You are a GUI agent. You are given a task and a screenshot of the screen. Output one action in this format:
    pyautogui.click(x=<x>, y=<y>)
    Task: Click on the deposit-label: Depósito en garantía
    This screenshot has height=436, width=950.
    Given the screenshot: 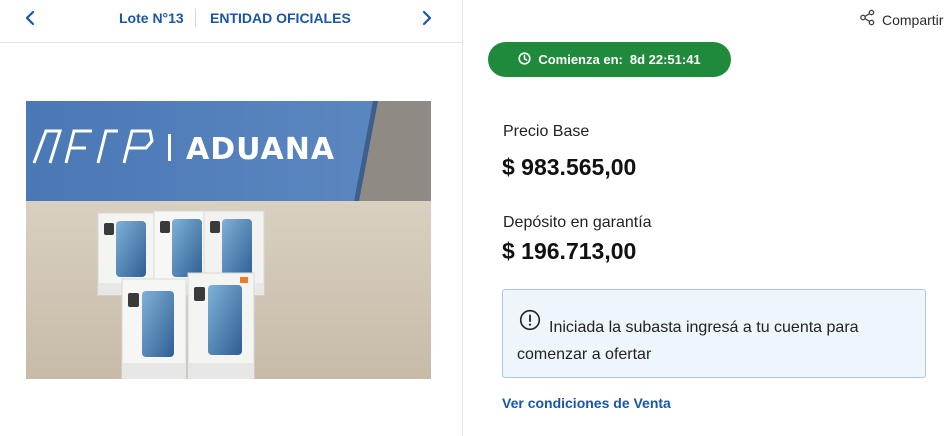 What is the action you would take?
    pyautogui.click(x=577, y=222)
    